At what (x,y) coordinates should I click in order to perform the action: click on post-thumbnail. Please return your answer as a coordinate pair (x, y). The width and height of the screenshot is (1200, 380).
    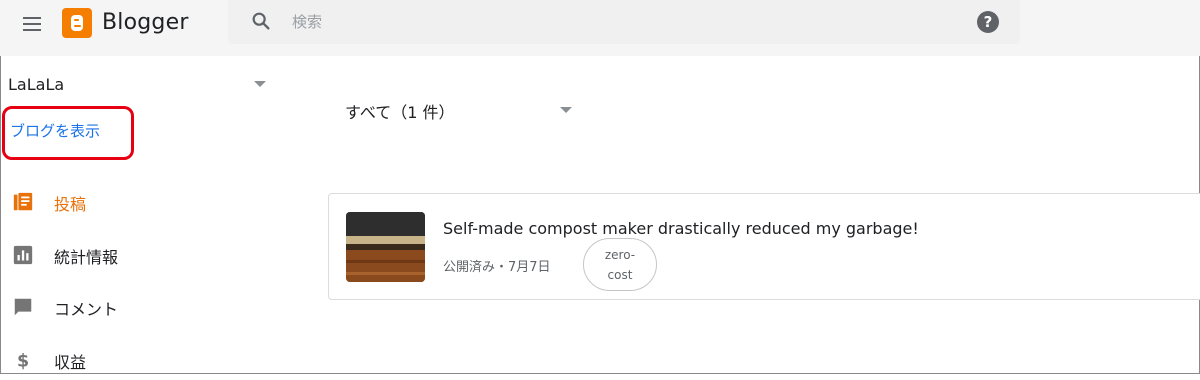
    Looking at the image, I should click on (385, 247).